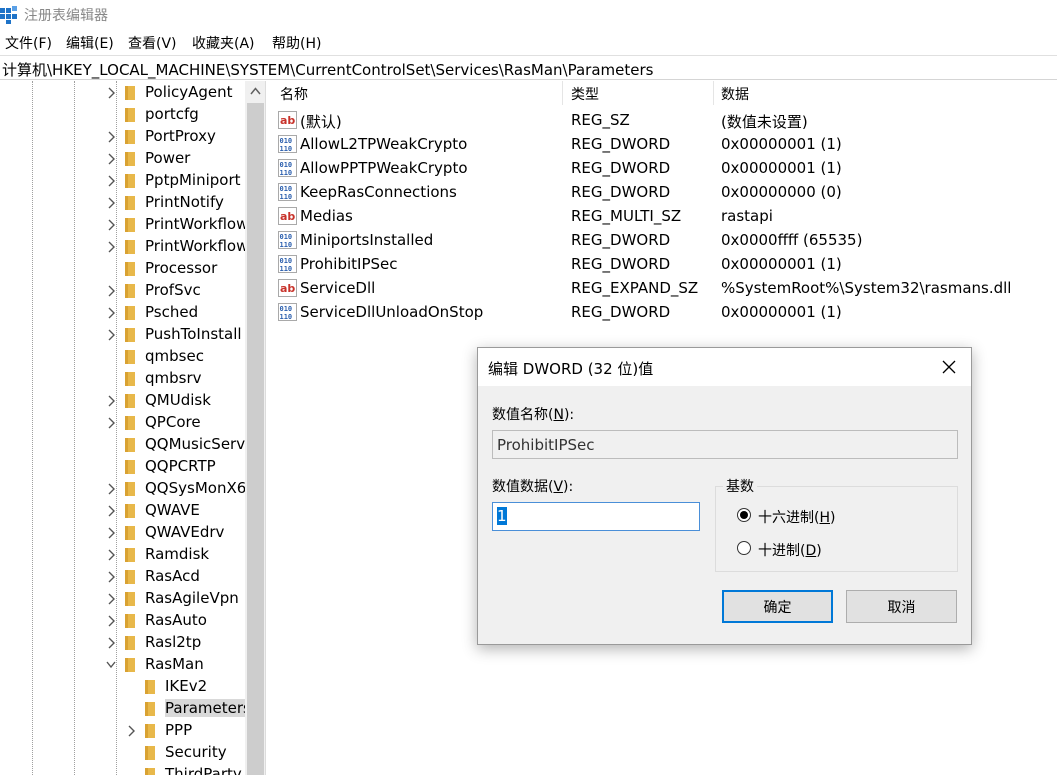  Describe the element at coordinates (596, 516) in the screenshot. I see `value-data-field: 1` at that location.